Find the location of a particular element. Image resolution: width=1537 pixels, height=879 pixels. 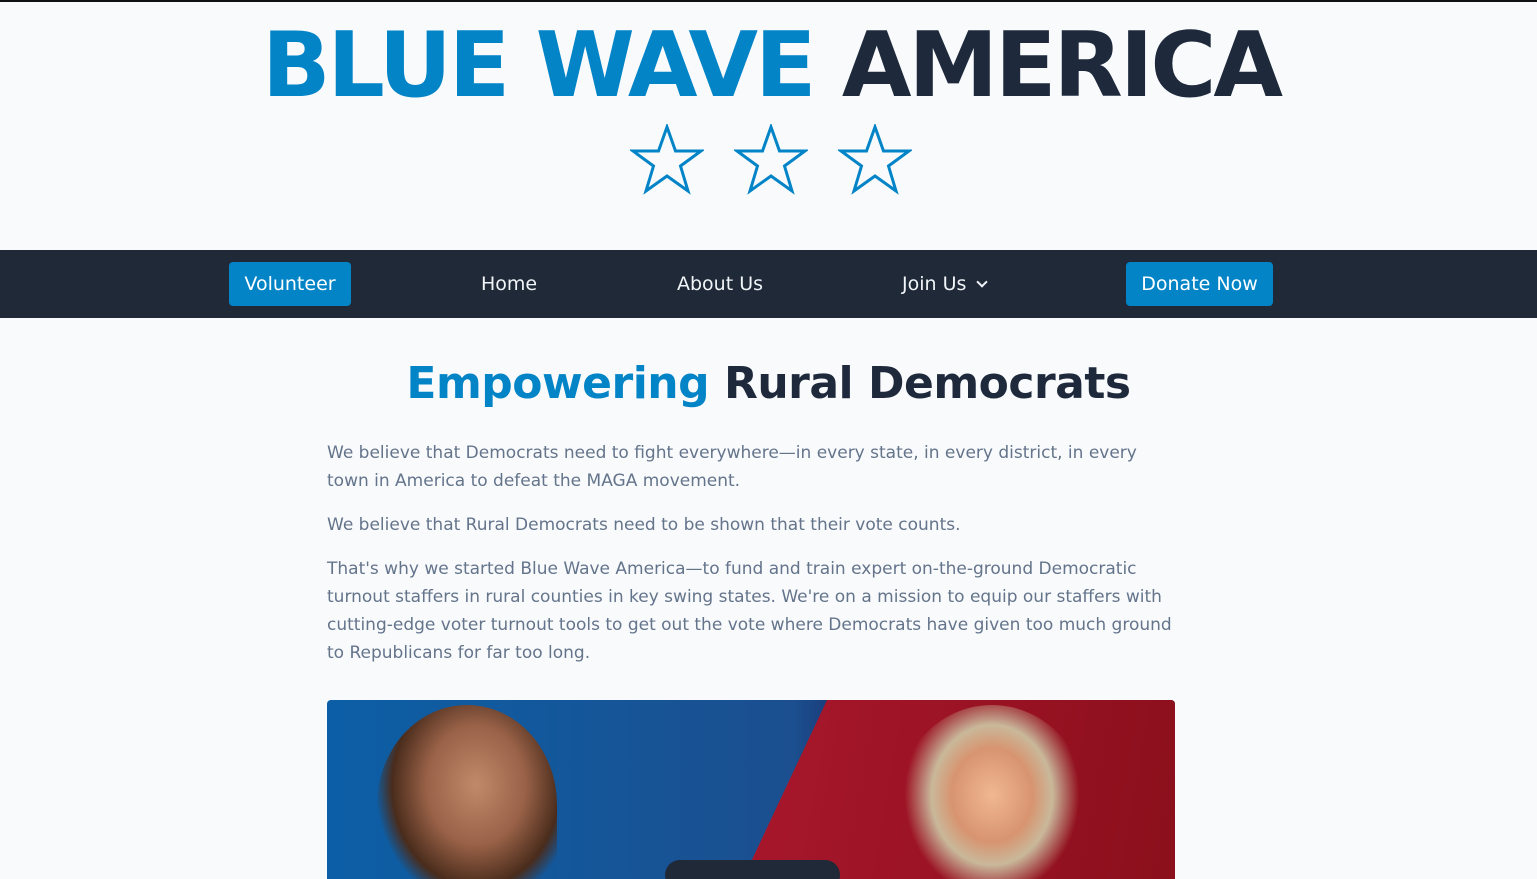

nav-join-us: Join Us is located at coordinates (945, 284).